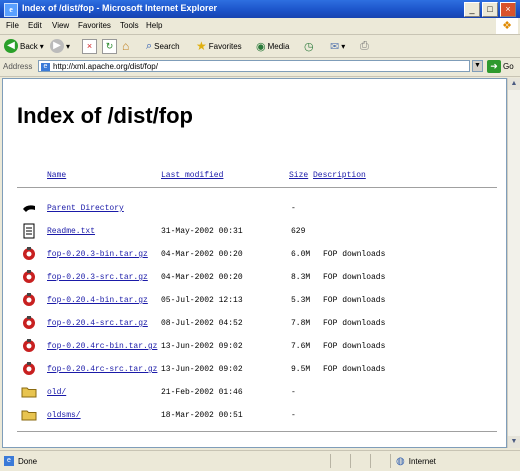 Image resolution: width=520 pixels, height=471 pixels. Describe the element at coordinates (508, 66) in the screenshot. I see `go-button: Go` at that location.